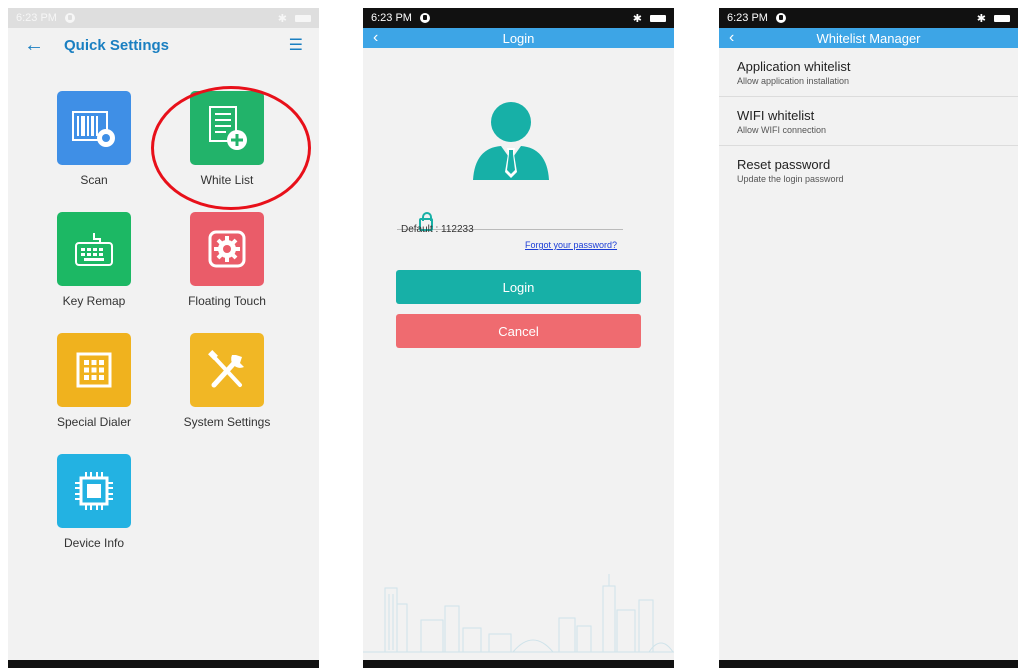 The height and width of the screenshot is (668, 1018). I want to click on page-title: Login, so click(518, 38).